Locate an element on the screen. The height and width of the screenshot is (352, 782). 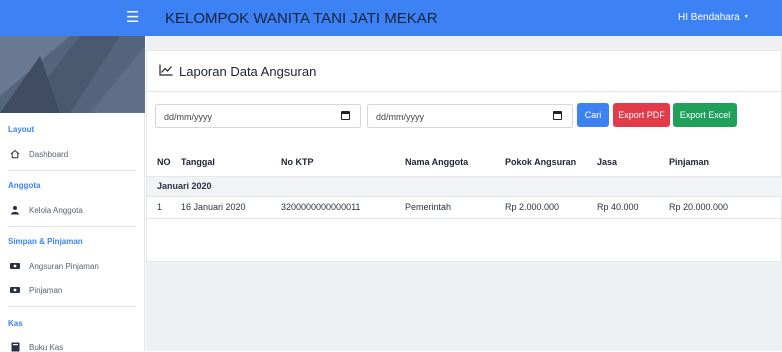
column-header-no: NO is located at coordinates (164, 163).